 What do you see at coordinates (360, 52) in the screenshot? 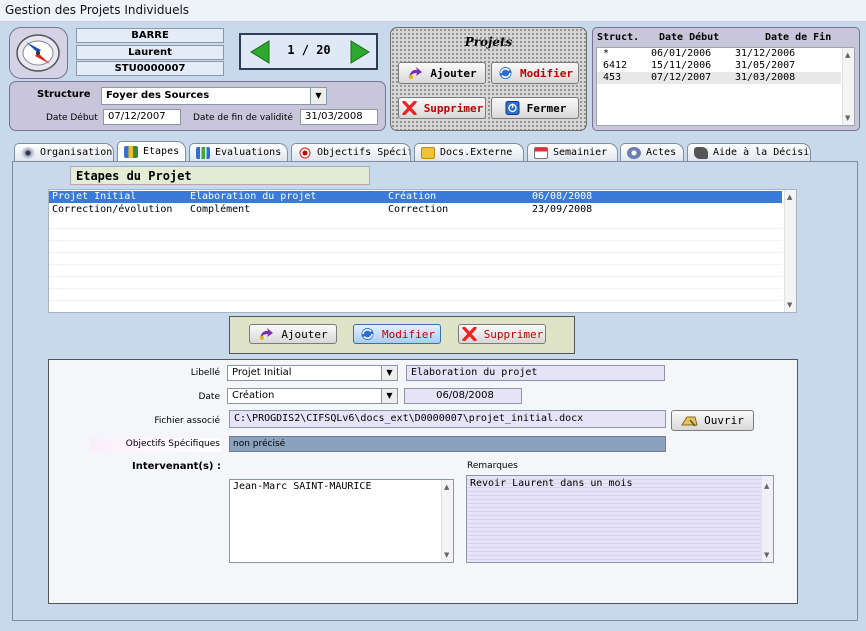
I see `next-record-button` at bounding box center [360, 52].